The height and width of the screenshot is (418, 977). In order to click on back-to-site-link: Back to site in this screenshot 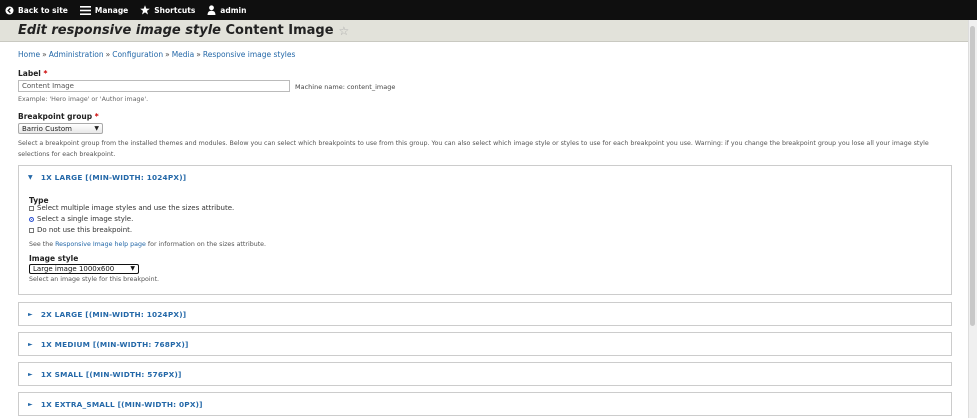, I will do `click(37, 10)`.